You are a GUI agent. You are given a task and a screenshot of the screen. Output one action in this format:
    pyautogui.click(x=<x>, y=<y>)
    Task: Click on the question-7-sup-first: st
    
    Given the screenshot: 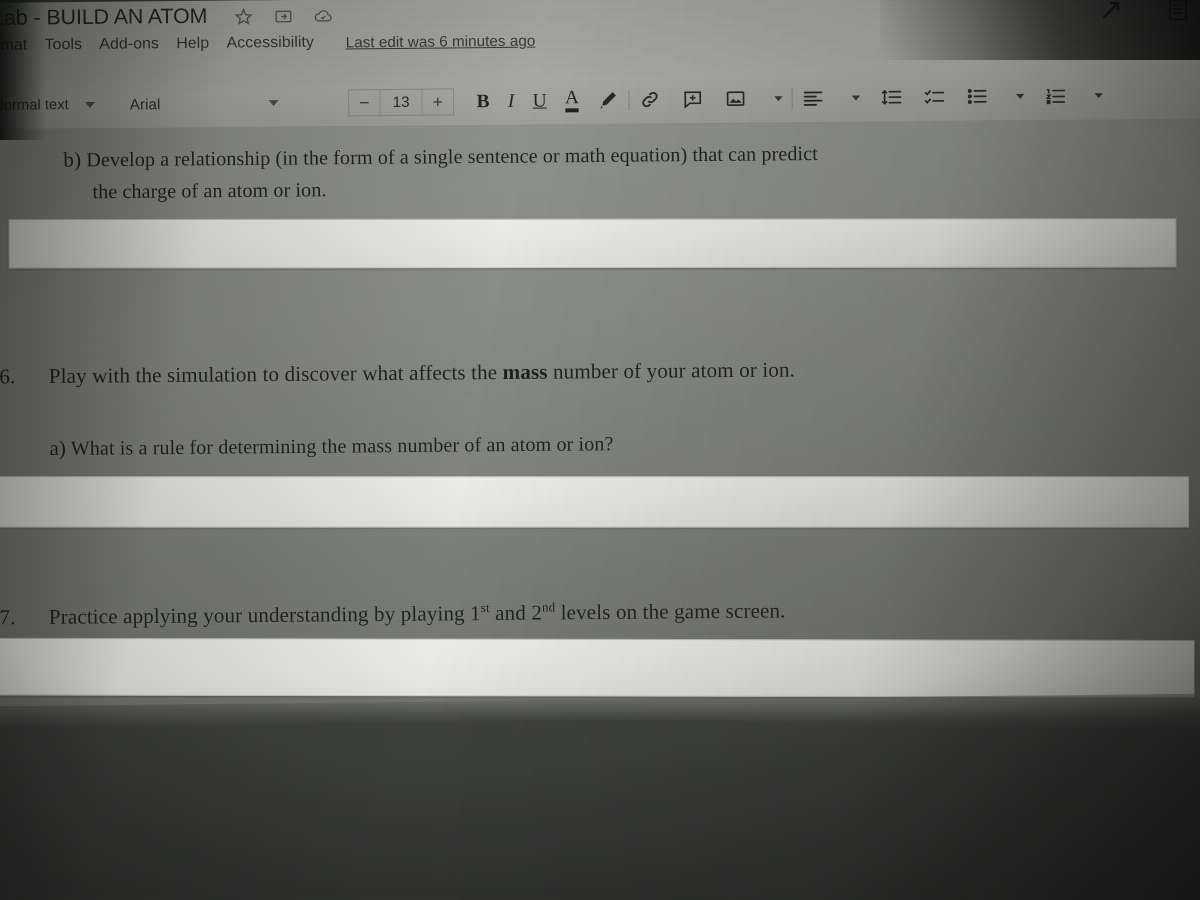 What is the action you would take?
    pyautogui.click(x=485, y=608)
    